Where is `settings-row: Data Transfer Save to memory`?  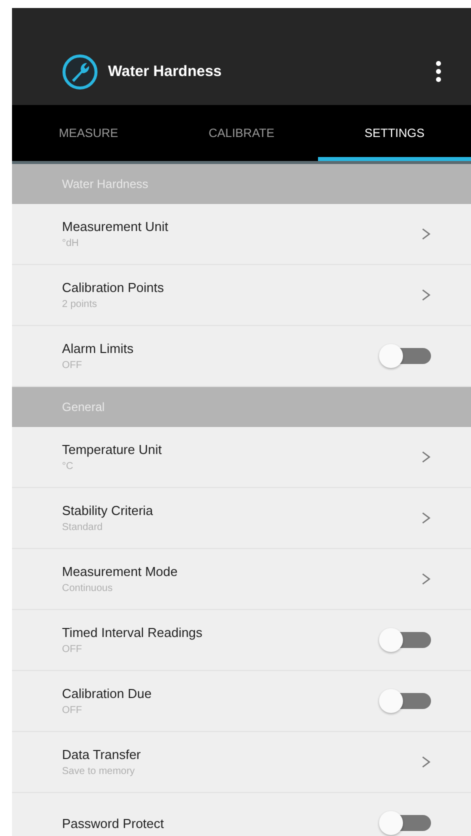
settings-row: Data Transfer Save to memory is located at coordinates (241, 762).